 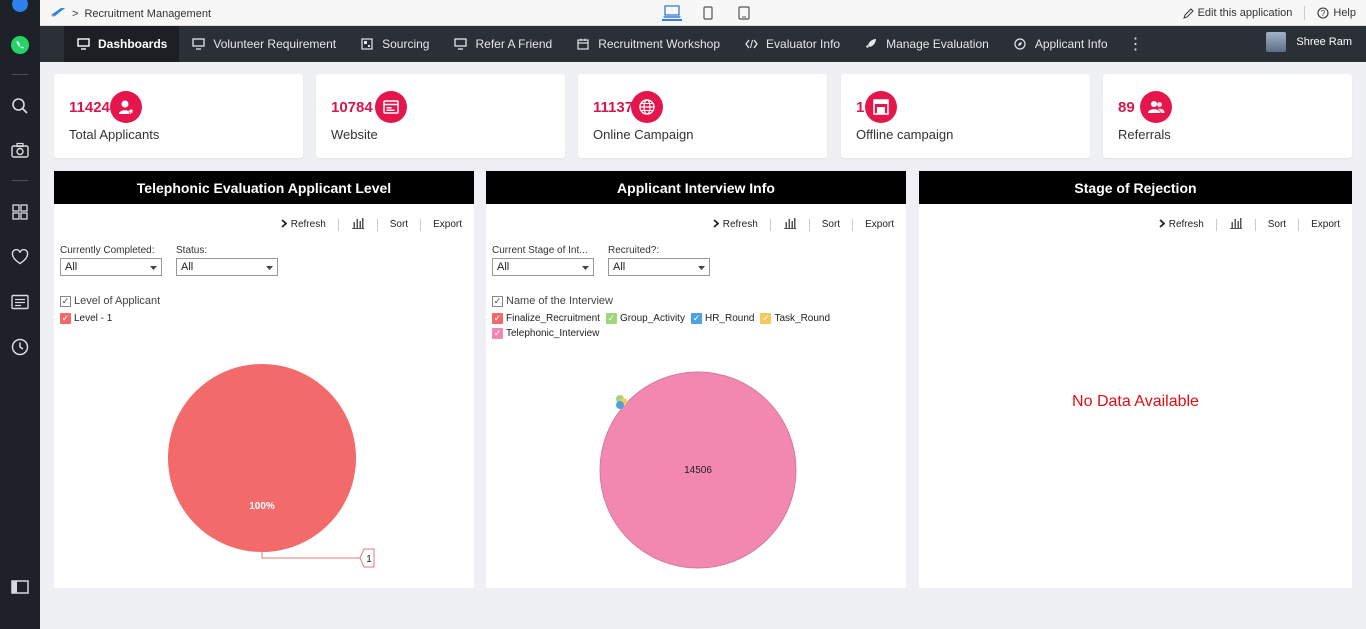 What do you see at coordinates (20, 106) in the screenshot?
I see `search-icon` at bounding box center [20, 106].